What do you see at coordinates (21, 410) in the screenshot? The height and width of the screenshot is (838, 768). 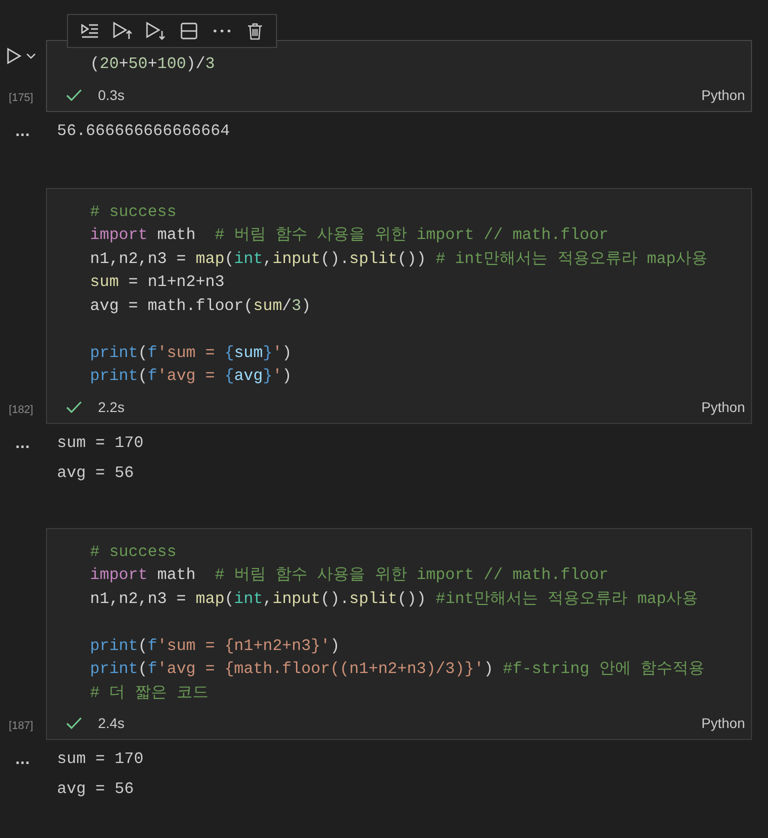 I see `execution-count: [182]` at bounding box center [21, 410].